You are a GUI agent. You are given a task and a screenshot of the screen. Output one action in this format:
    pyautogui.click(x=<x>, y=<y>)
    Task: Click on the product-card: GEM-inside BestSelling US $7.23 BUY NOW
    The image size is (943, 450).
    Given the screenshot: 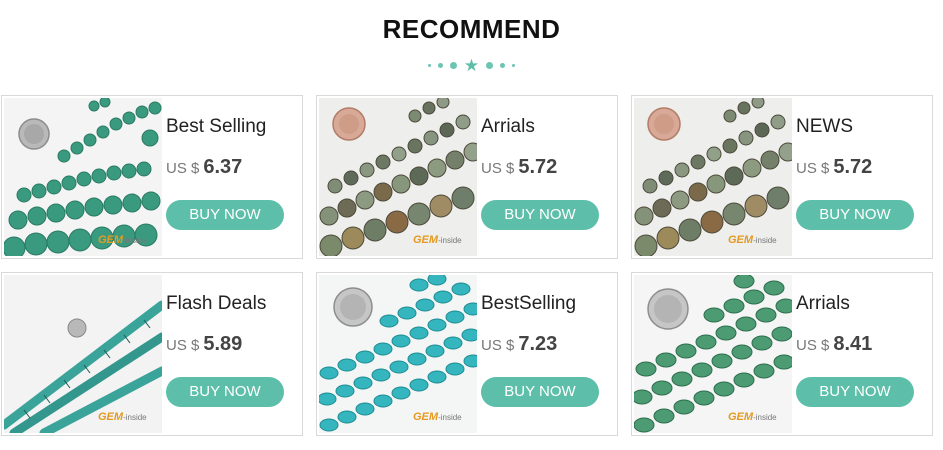 What is the action you would take?
    pyautogui.click(x=467, y=354)
    